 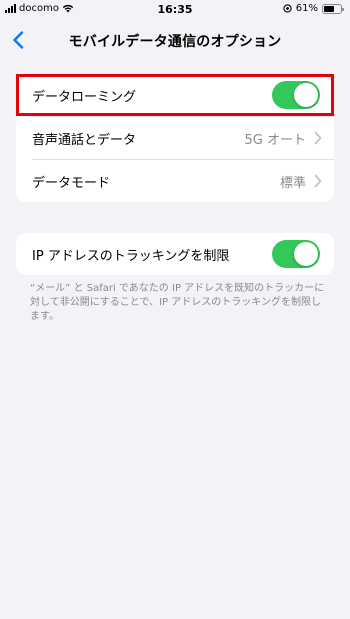 What do you see at coordinates (84, 140) in the screenshot?
I see `row-label: 音声通話とデータ` at bounding box center [84, 140].